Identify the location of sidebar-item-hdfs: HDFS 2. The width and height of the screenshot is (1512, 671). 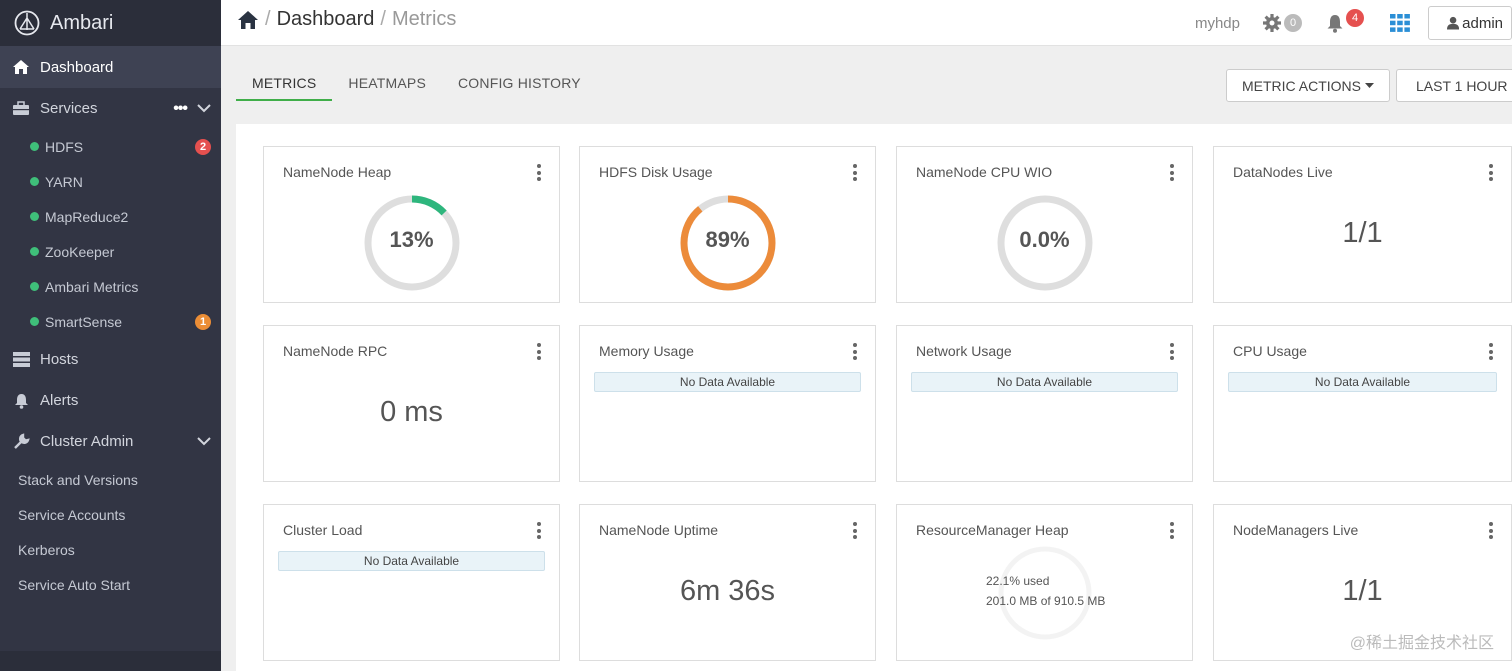
(110, 146).